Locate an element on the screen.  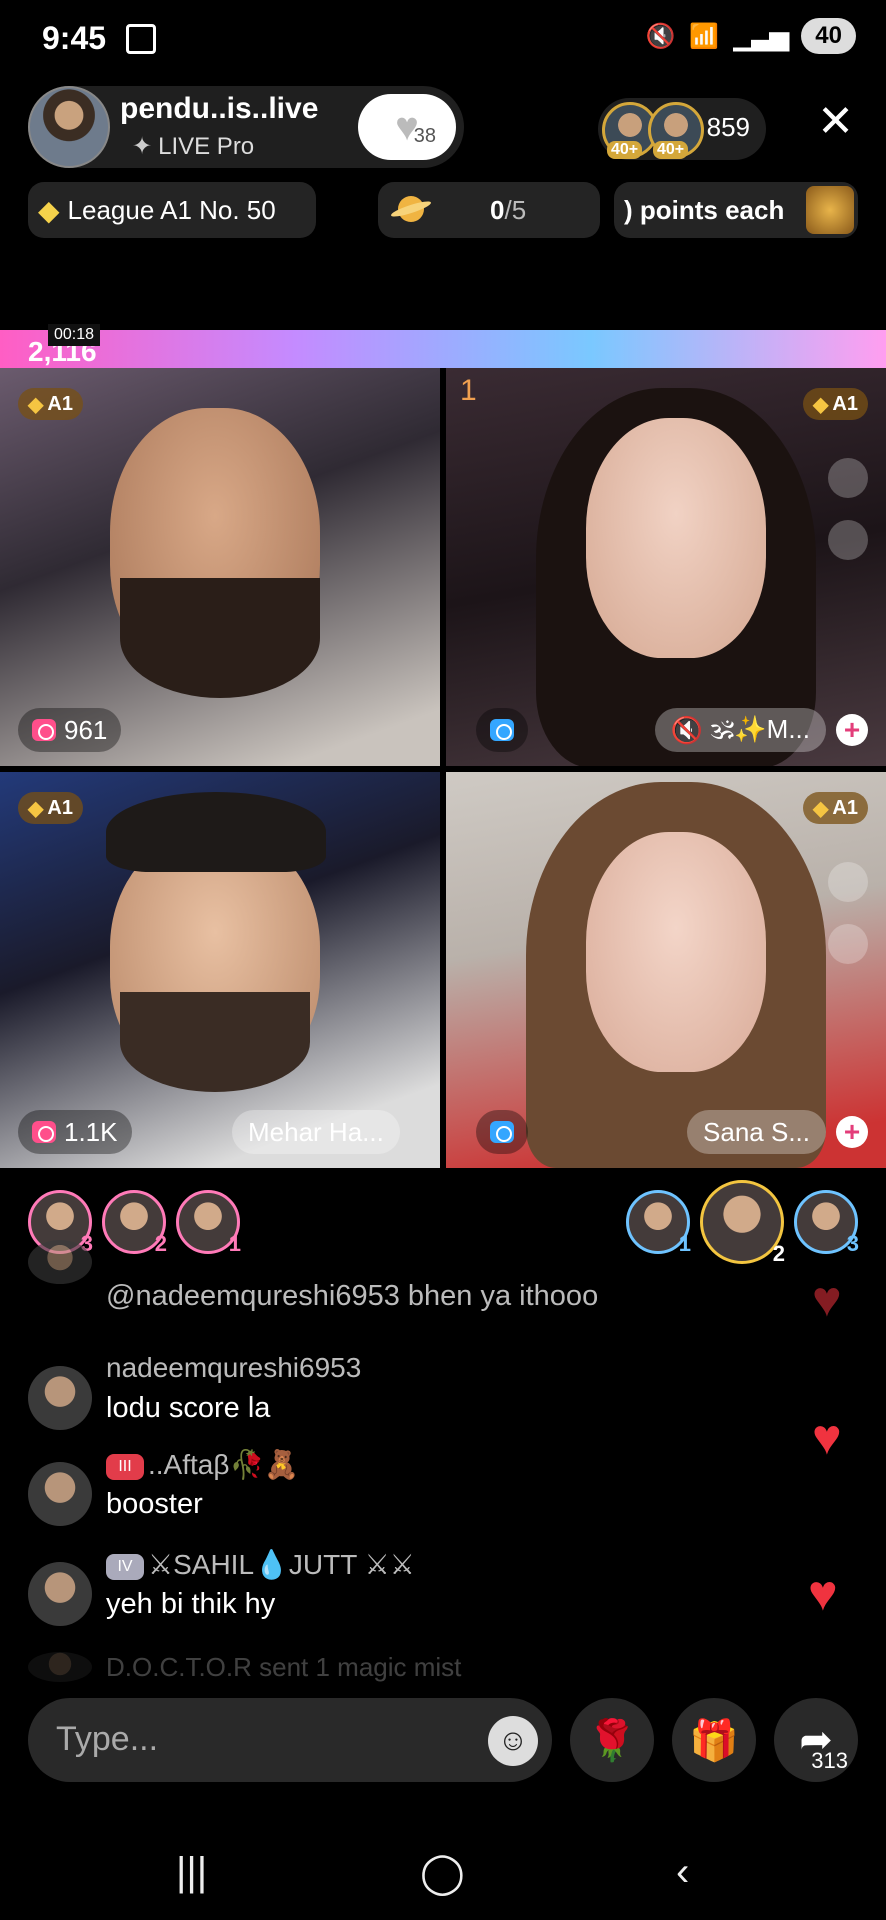
points-pill: ) points each is located at coordinates (736, 210).